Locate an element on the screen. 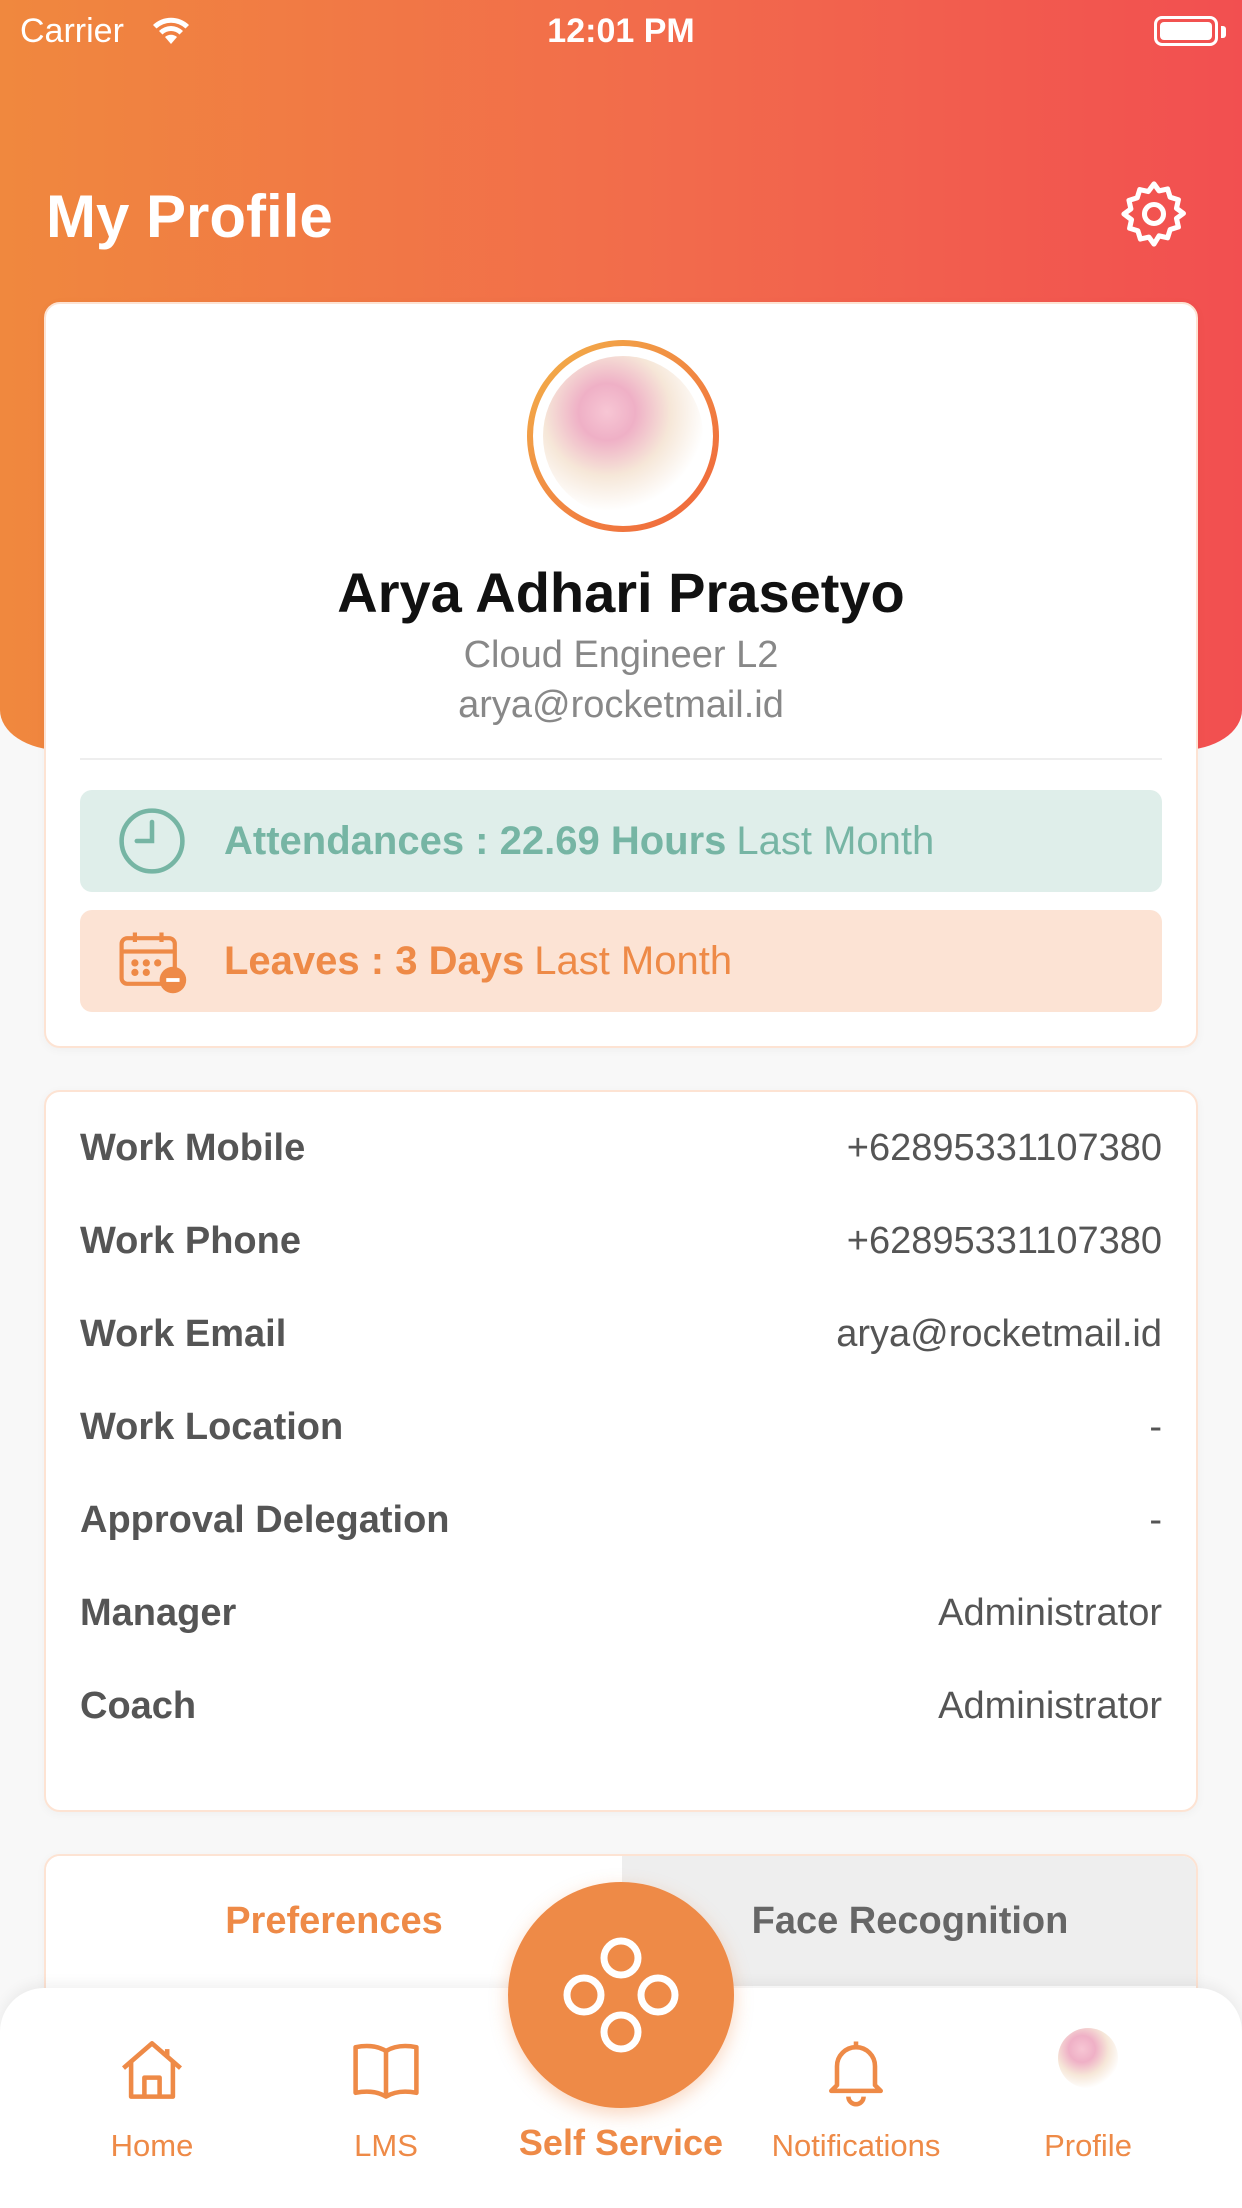  info-label: Work Email is located at coordinates (183, 1333).